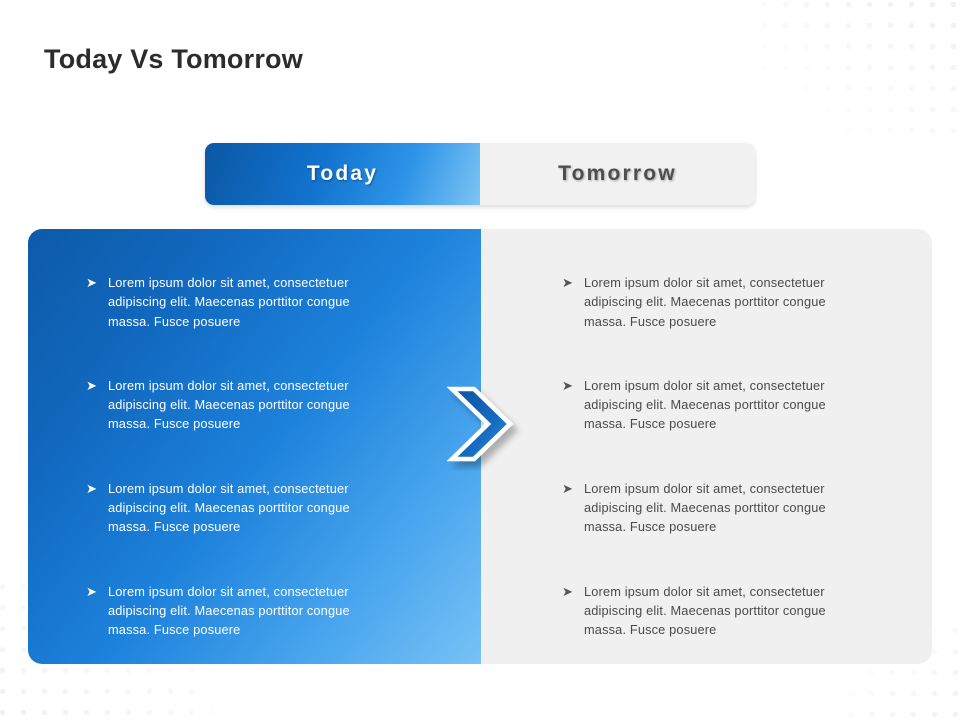 This screenshot has width=960, height=720. I want to click on tab-tomorrow: Tomorrow, so click(617, 174).